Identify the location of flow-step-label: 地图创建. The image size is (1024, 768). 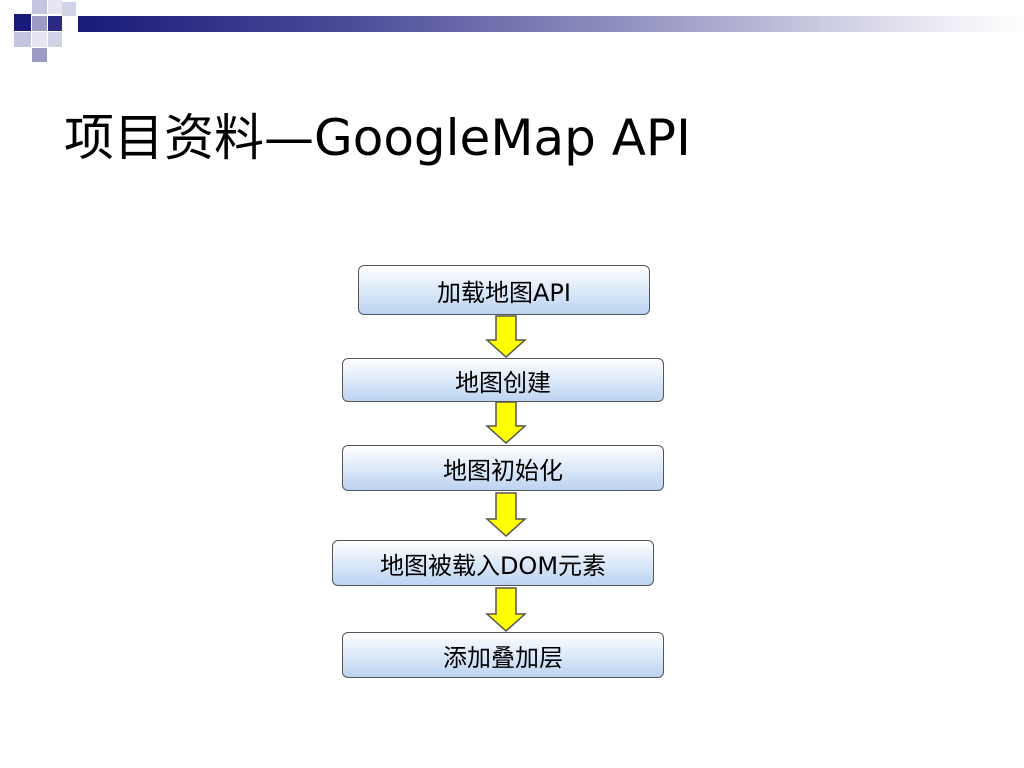
(503, 382).